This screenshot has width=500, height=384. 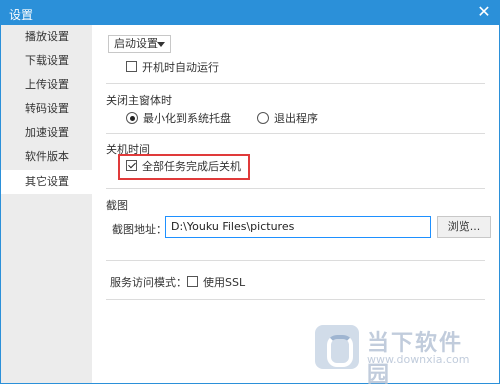 I want to click on startup-dropdown: 启动设置, so click(x=139, y=44).